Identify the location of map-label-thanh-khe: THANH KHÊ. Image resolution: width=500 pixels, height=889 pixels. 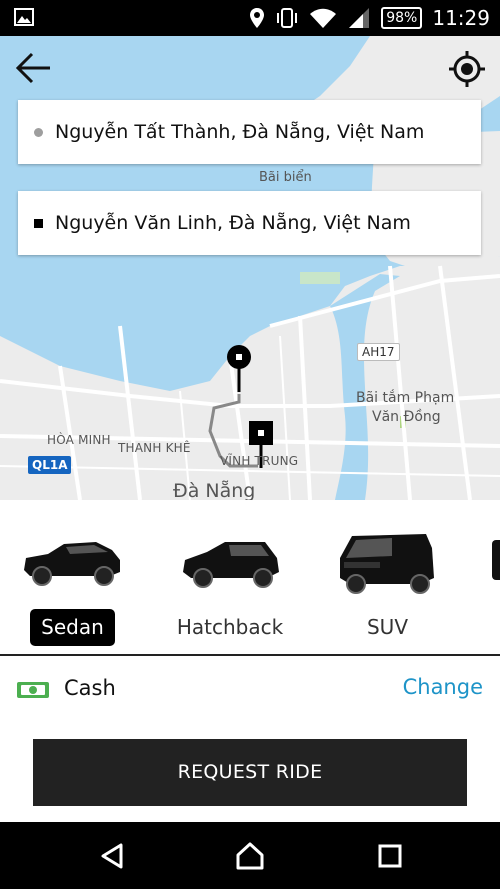
(154, 448).